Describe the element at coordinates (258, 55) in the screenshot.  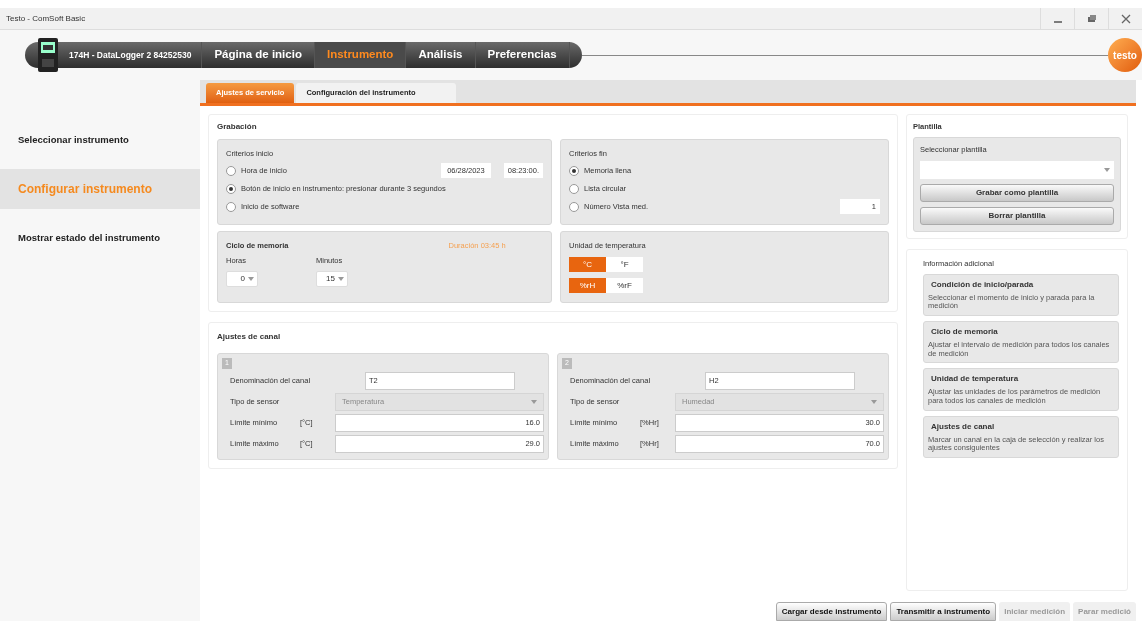
I see `nav-tab: Página de inicio` at that location.